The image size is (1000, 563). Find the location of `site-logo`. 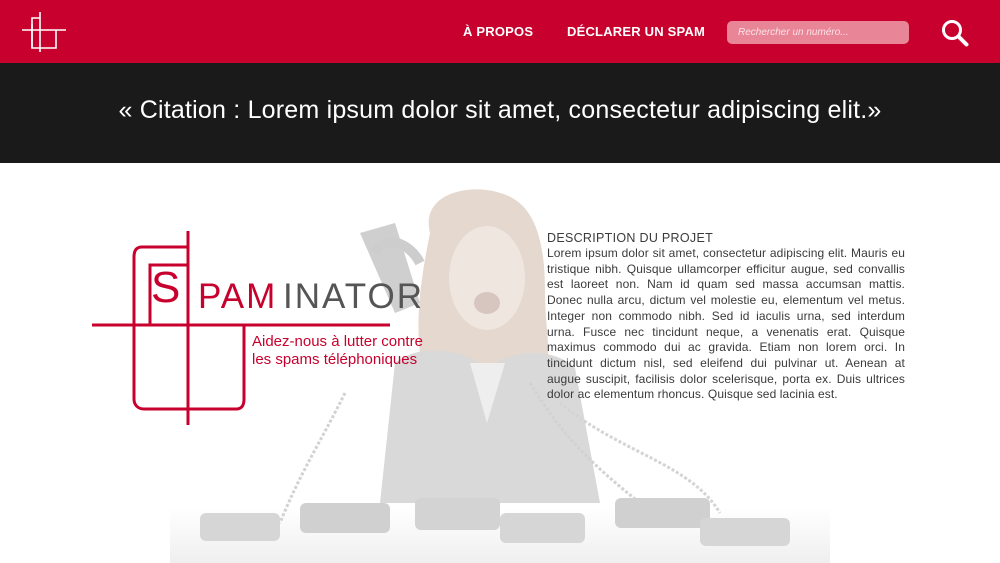

site-logo is located at coordinates (44, 31).